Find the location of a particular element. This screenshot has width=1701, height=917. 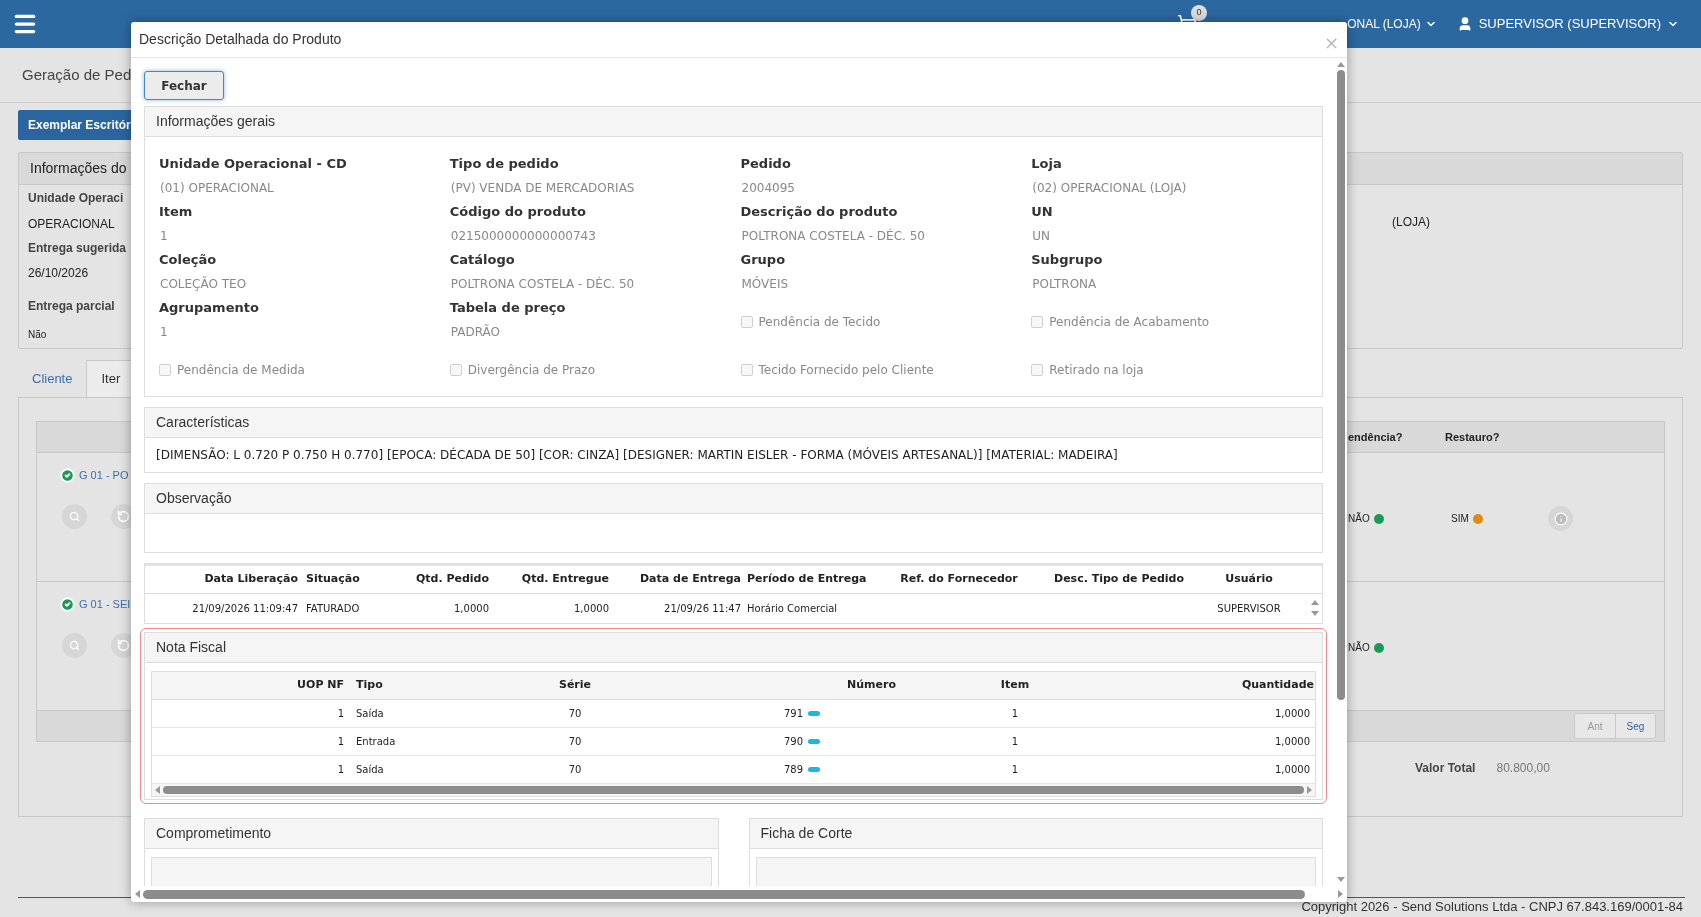

field-label: UN is located at coordinates (1042, 212).